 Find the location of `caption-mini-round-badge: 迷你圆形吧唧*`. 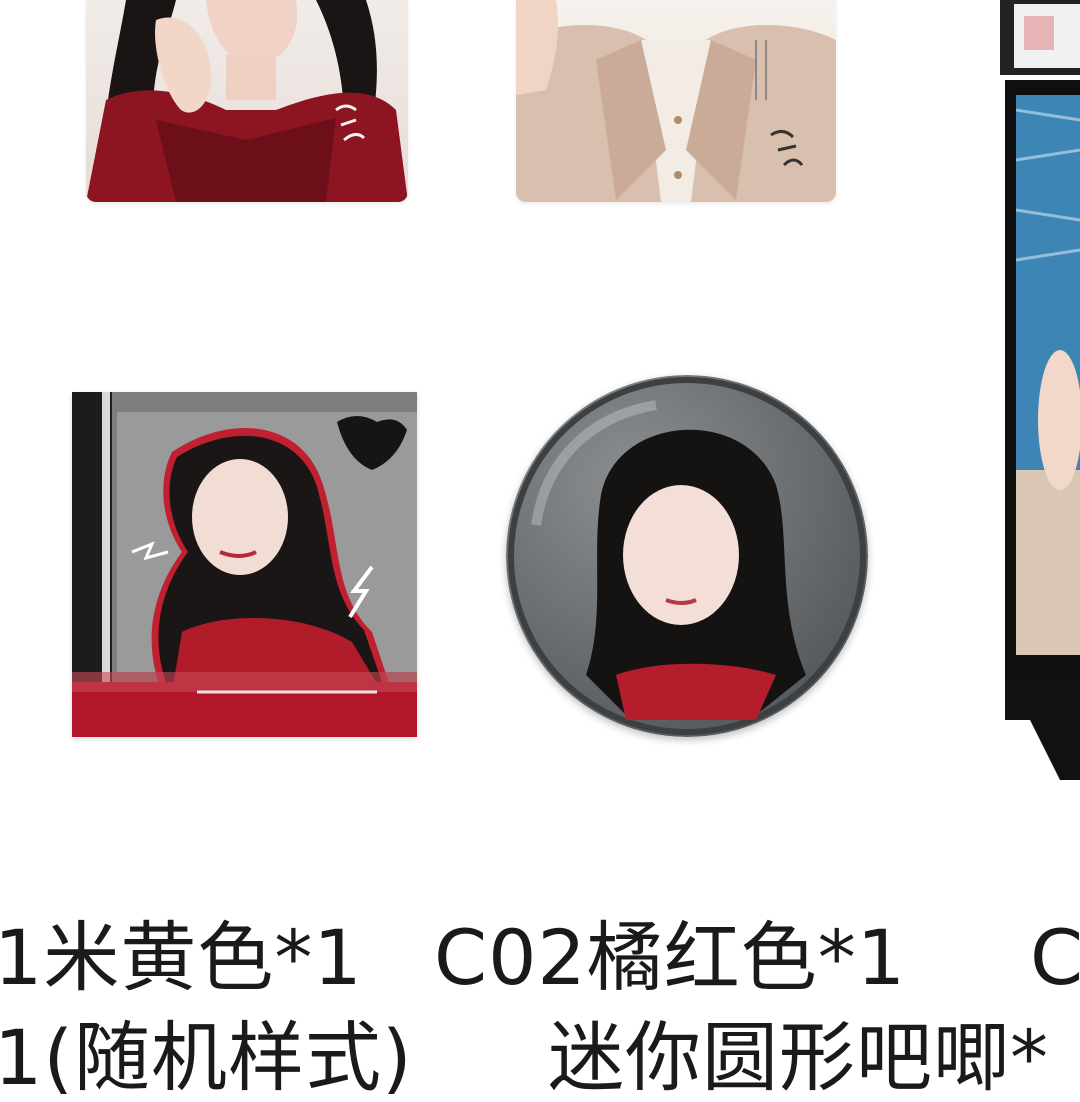

caption-mini-round-badge: 迷你圆形吧唧* is located at coordinates (798, 1057).